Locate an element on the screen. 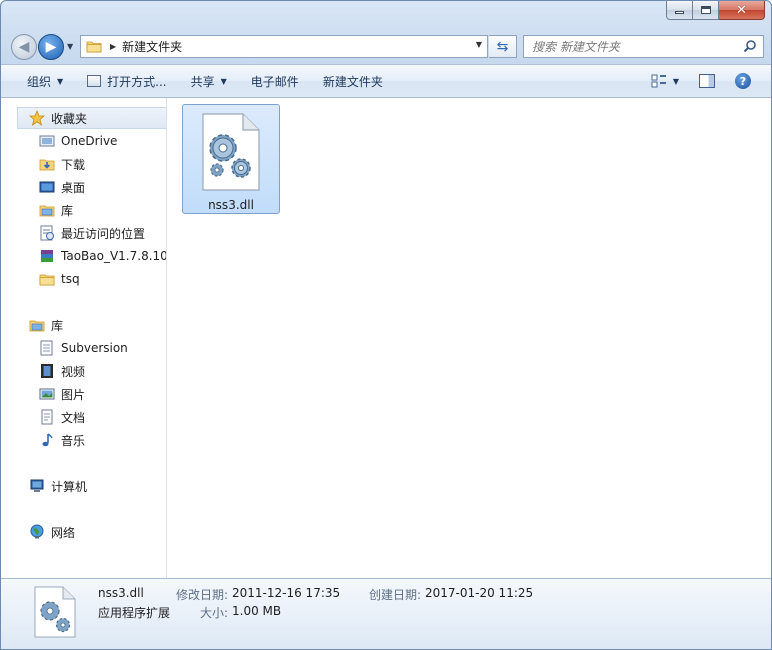 The image size is (772, 650). view-options-chevron-down-icon: ▼ is located at coordinates (676, 81).